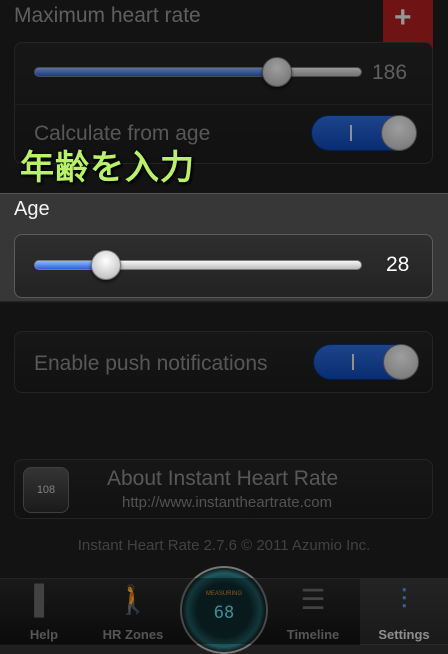  What do you see at coordinates (133, 599) in the screenshot?
I see `walking-person-icon: 🚶` at bounding box center [133, 599].